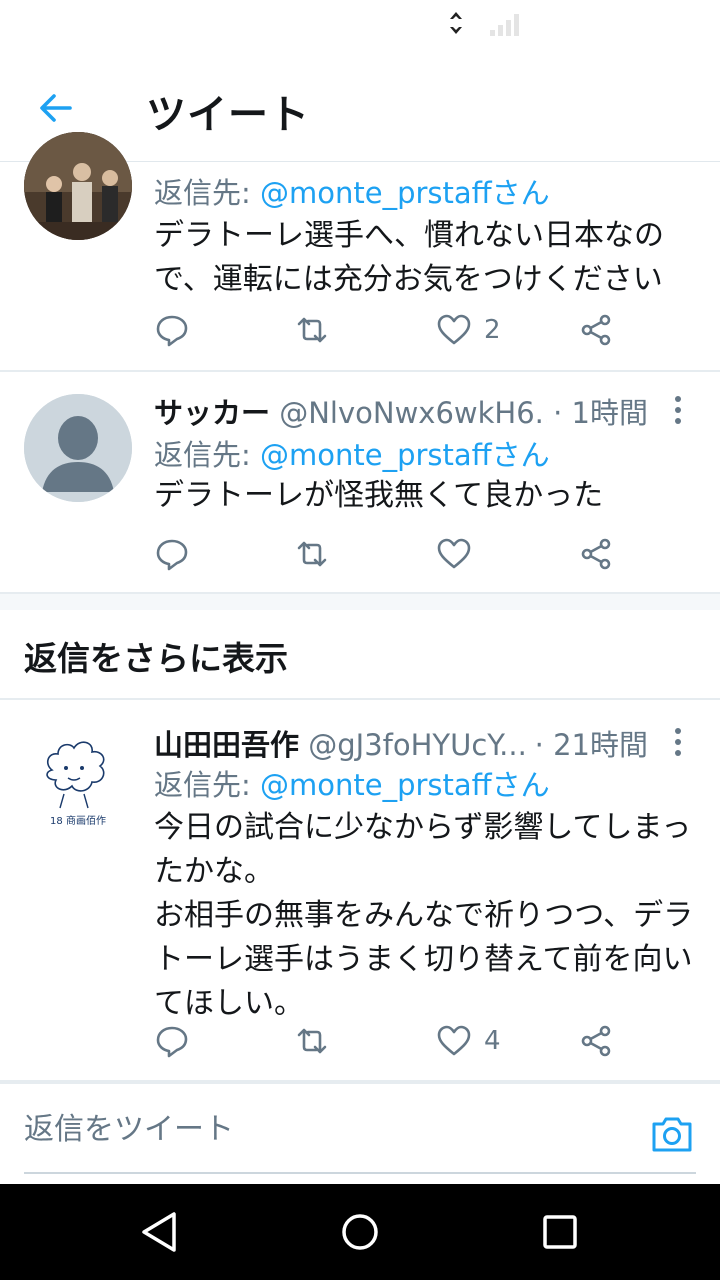  I want to click on data-sync-icon, so click(456, 23).